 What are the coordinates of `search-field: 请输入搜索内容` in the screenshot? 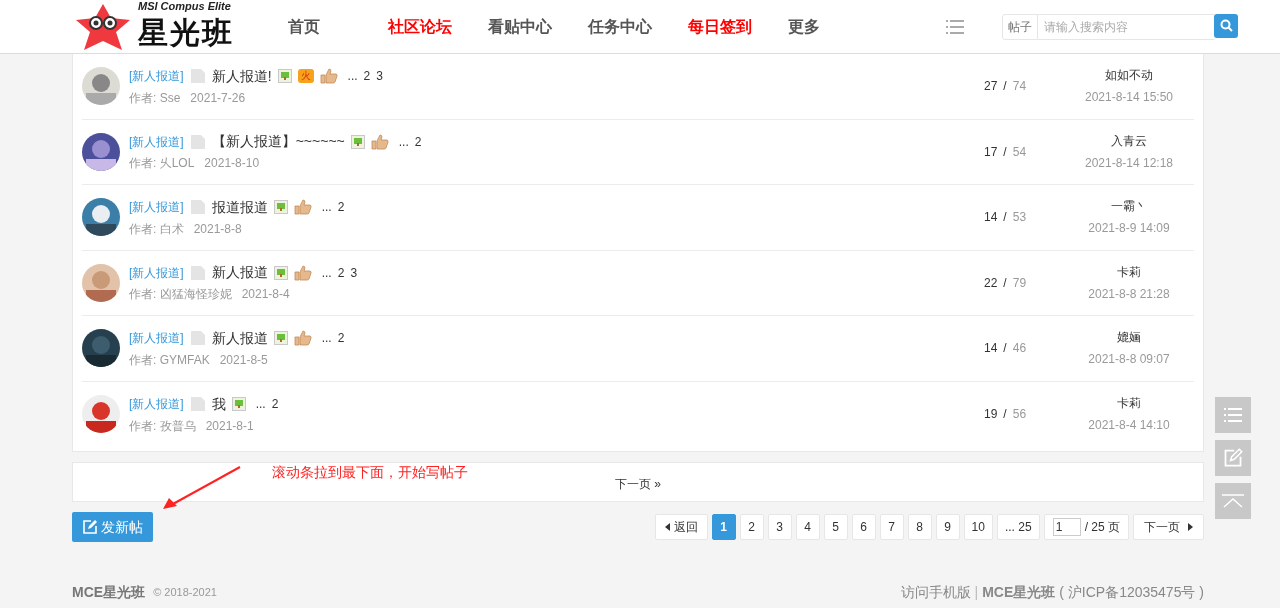 It's located at (1126, 26).